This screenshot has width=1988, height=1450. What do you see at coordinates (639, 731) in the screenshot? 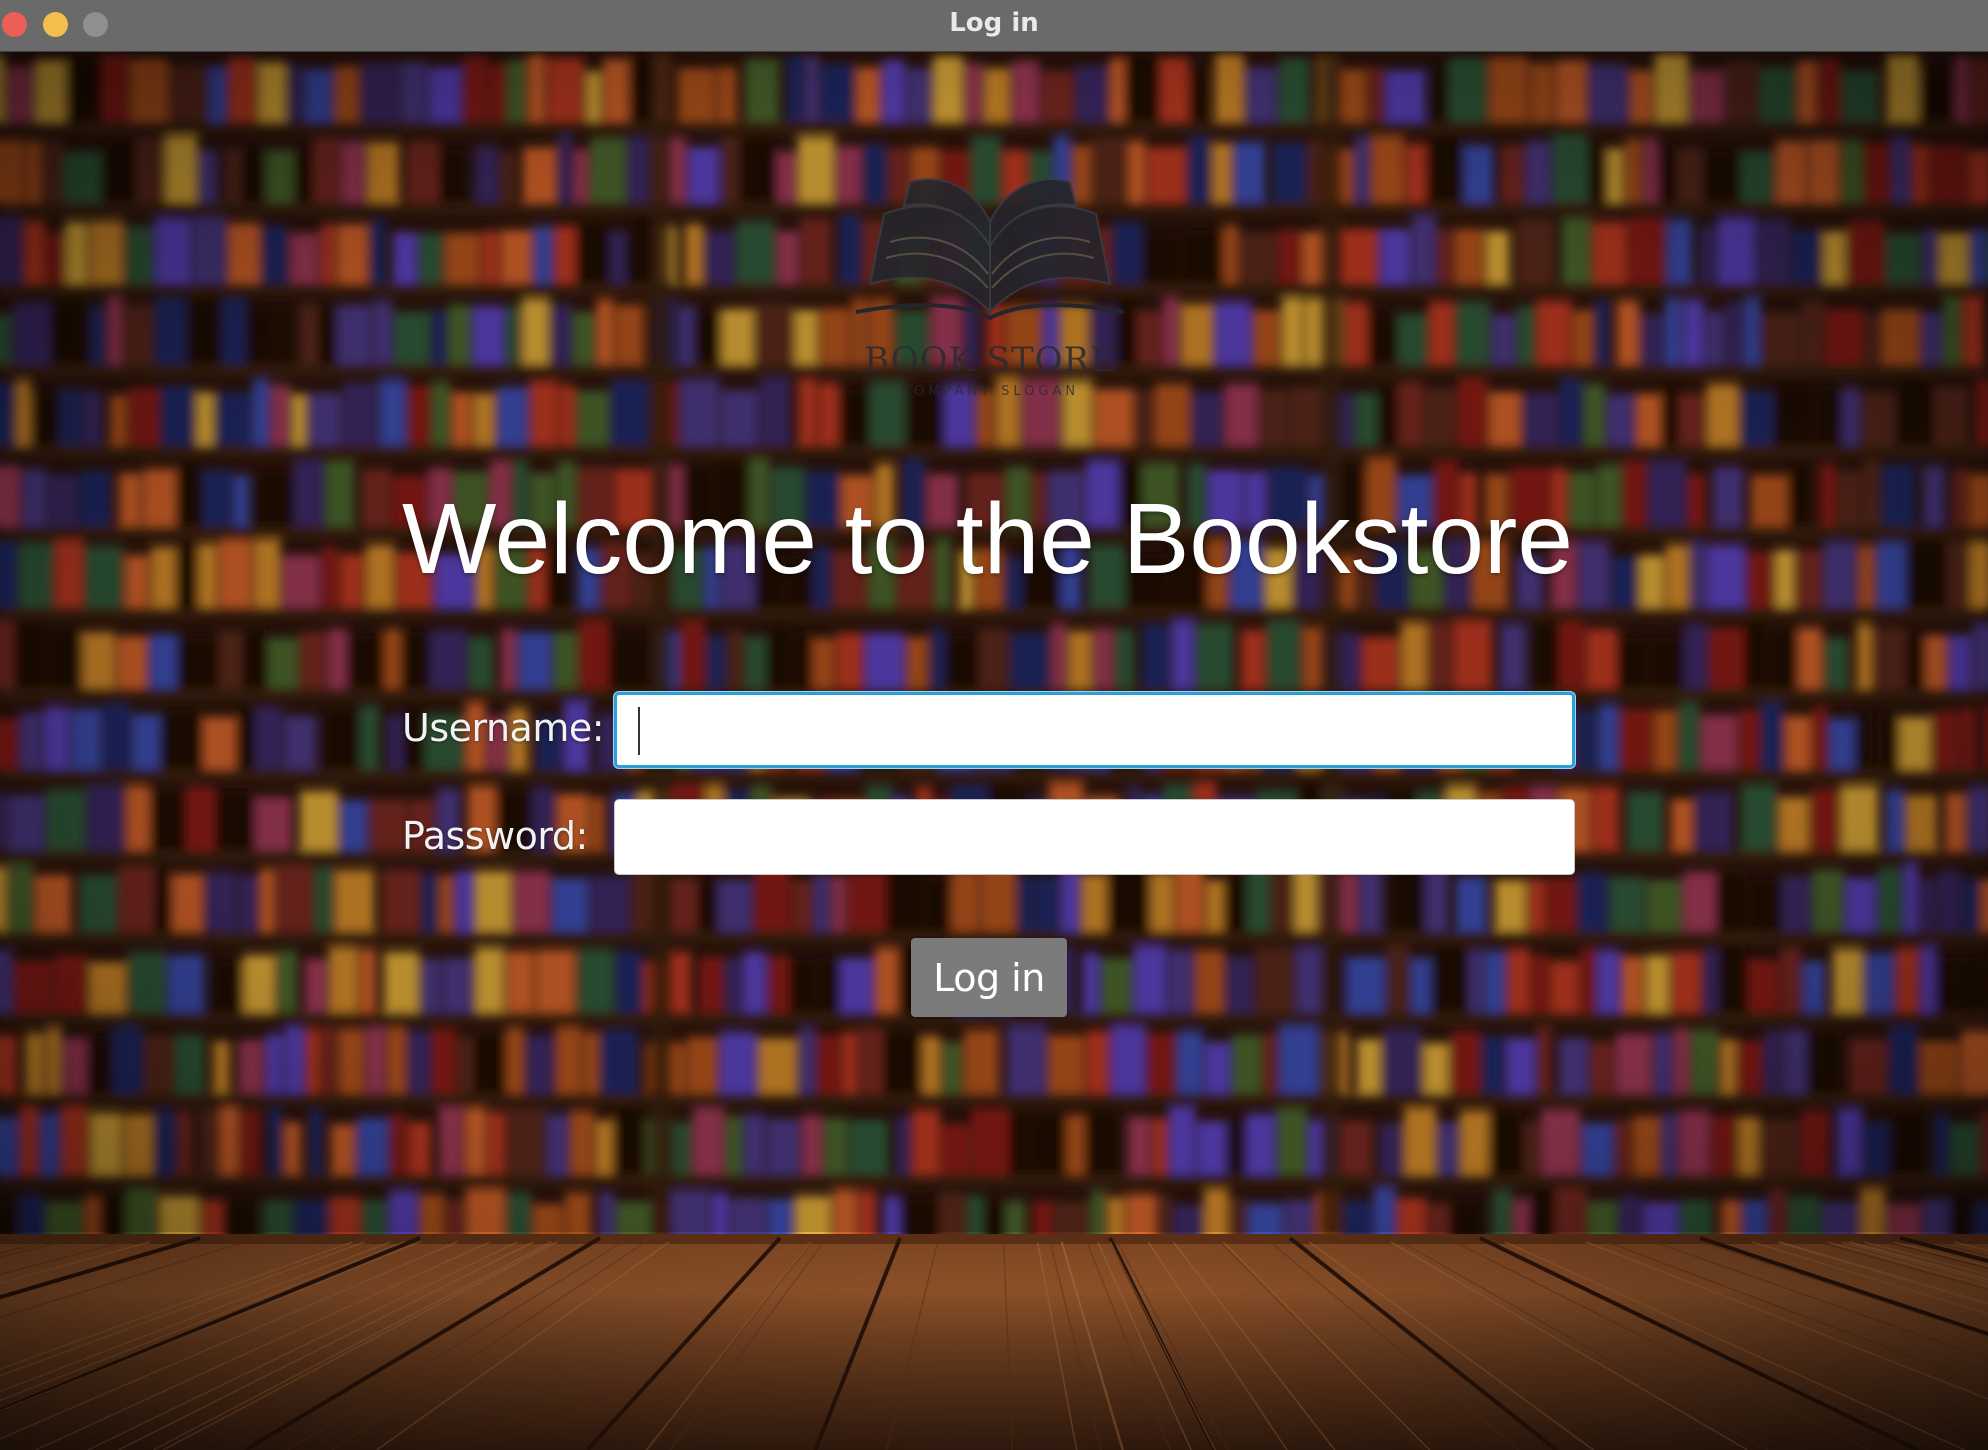
I see `text-cursor` at bounding box center [639, 731].